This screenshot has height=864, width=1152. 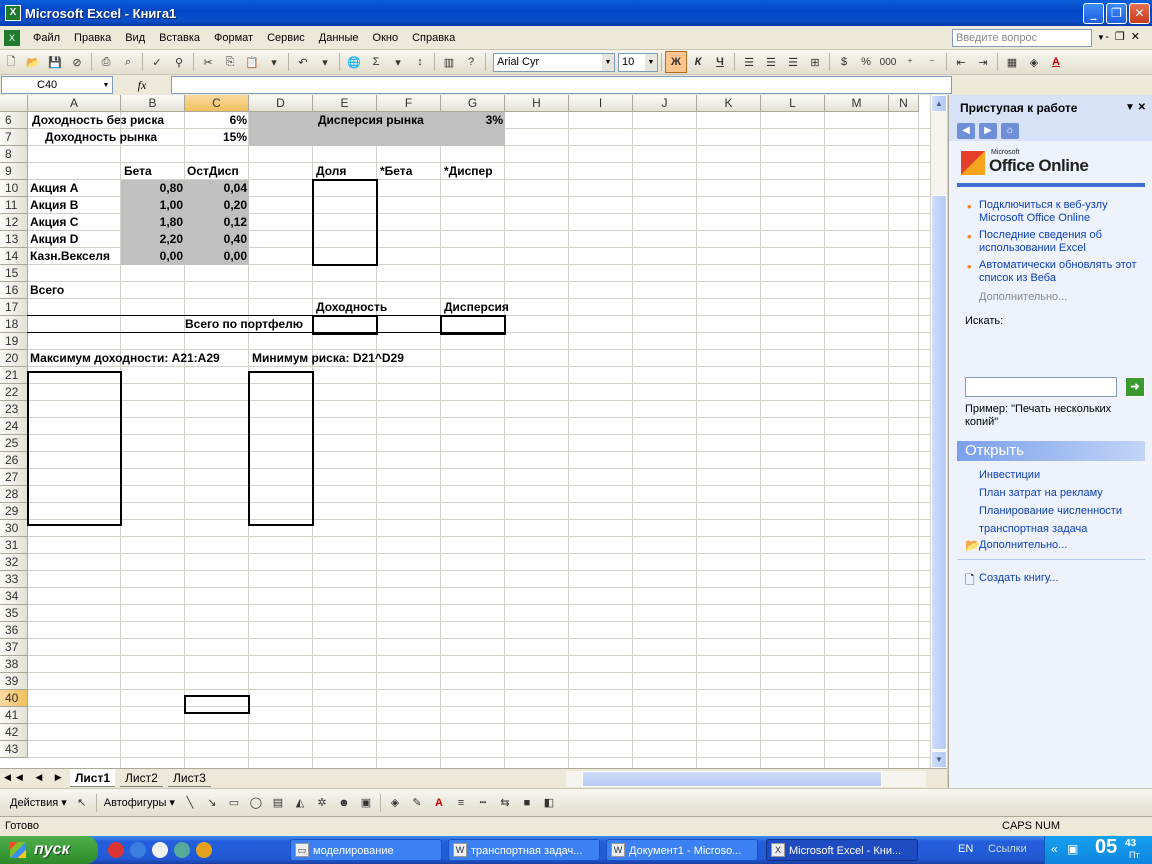 What do you see at coordinates (1072, 849) in the screenshot?
I see `network-icon: ▣` at bounding box center [1072, 849].